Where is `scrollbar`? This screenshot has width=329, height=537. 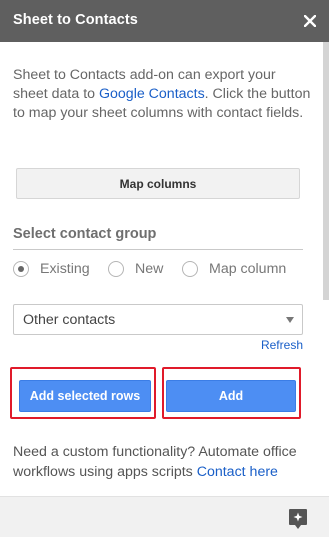
scrollbar is located at coordinates (326, 171).